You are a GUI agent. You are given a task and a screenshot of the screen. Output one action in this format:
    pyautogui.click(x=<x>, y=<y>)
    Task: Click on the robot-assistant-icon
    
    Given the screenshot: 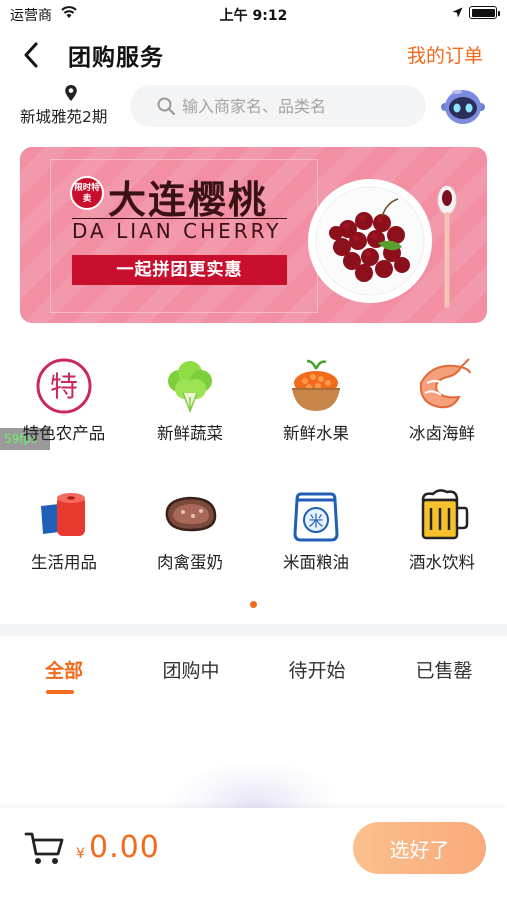 What is the action you would take?
    pyautogui.click(x=463, y=107)
    